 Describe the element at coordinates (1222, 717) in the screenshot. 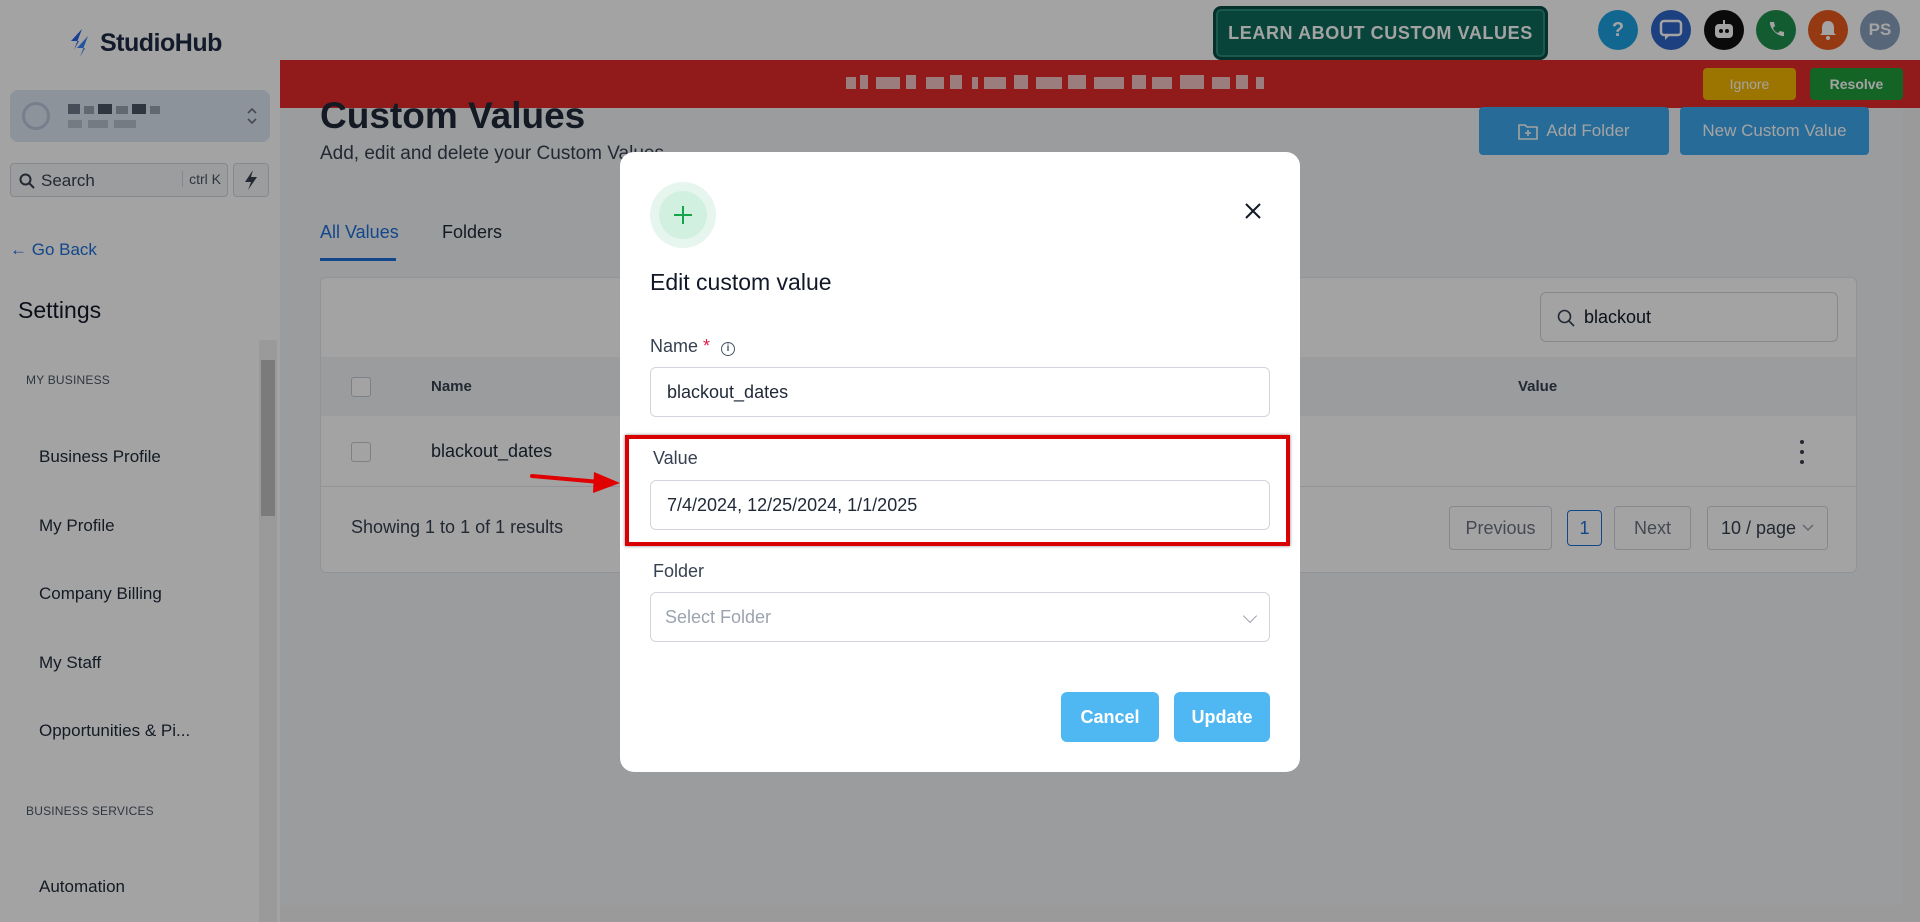

I see `update-button: Update` at that location.